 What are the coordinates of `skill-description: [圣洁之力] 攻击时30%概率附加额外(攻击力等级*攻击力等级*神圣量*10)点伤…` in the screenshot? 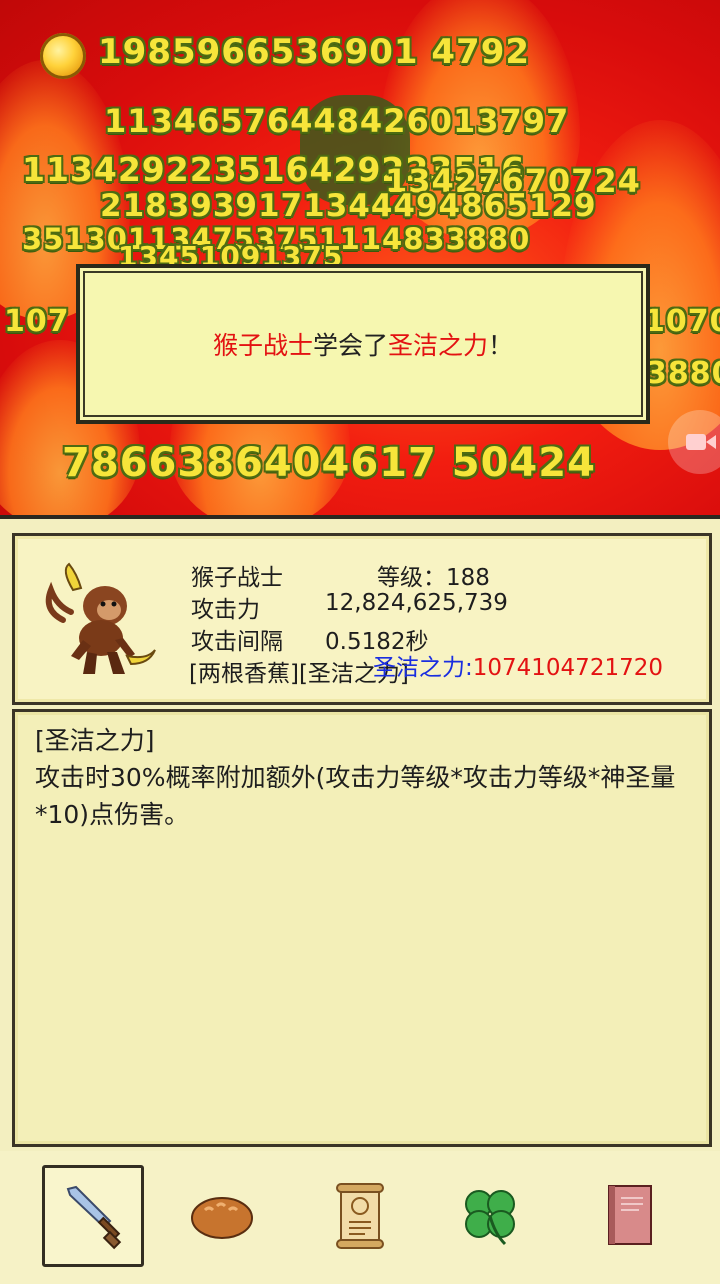 It's located at (360, 777).